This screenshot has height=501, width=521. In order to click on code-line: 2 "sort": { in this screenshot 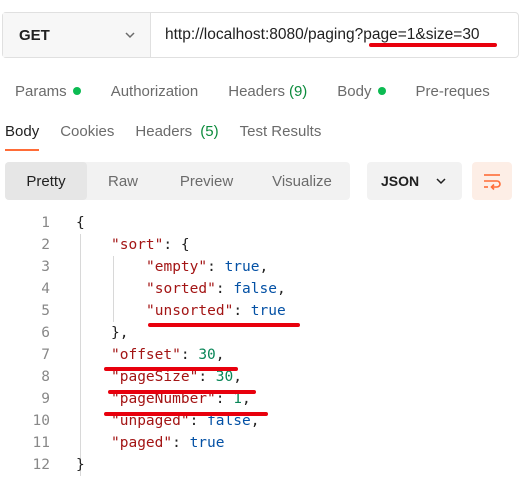, I will do `click(260, 245)`.